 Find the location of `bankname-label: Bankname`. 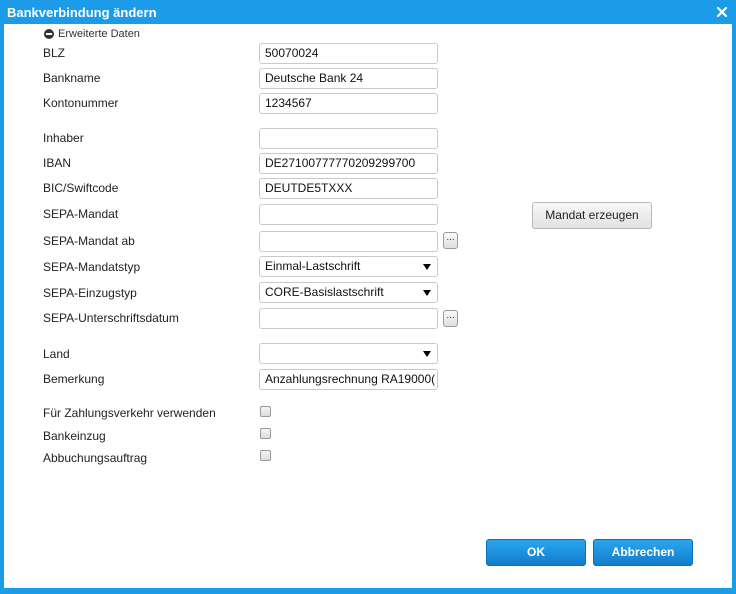

bankname-label: Bankname is located at coordinates (72, 78).